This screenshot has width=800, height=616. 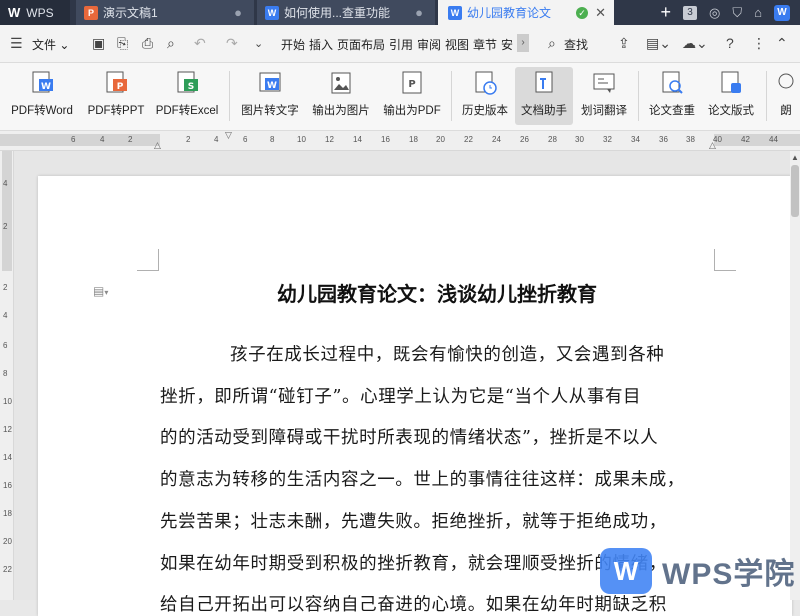 I want to click on export-image-label: 输出为图片, so click(x=341, y=111).